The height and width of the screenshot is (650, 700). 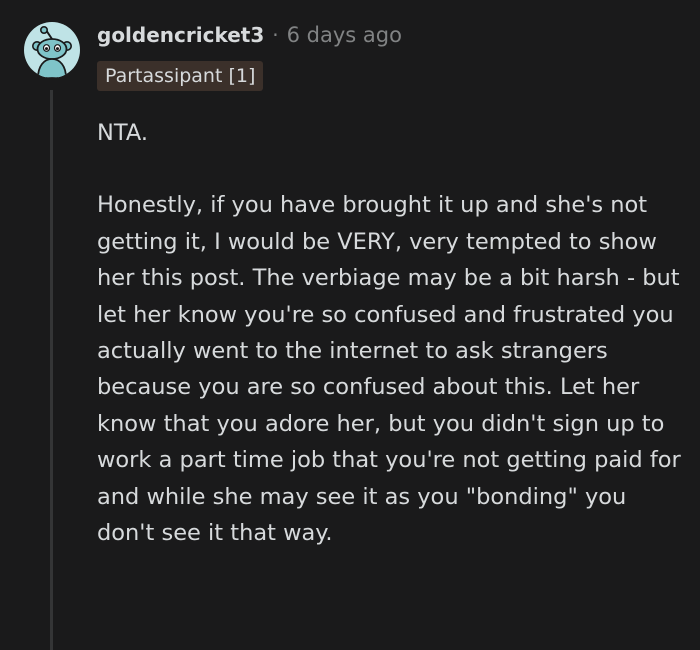 I want to click on timestamp-link: 6 days ago, so click(x=344, y=35).